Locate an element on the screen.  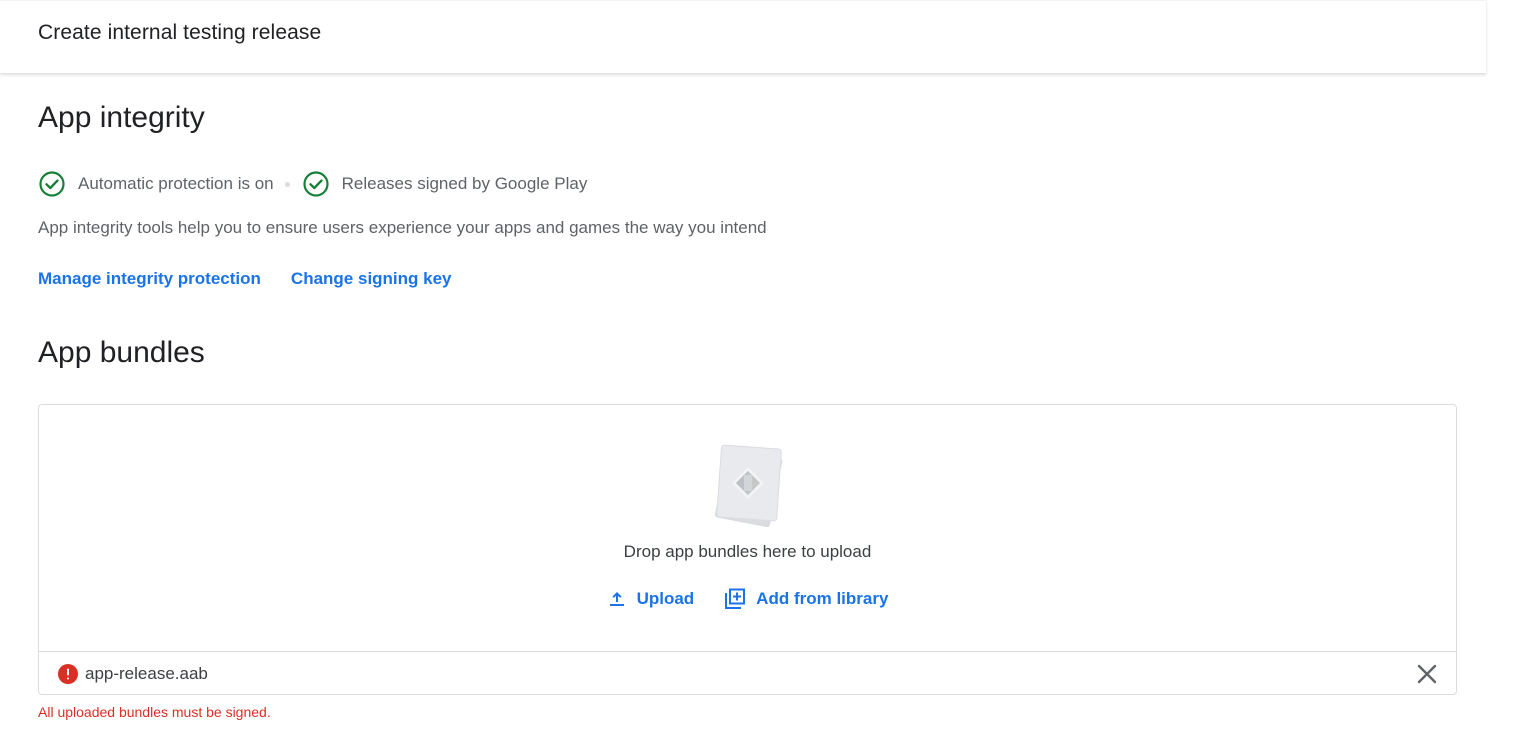
top-bar: Create internal testing release is located at coordinates (743, 36).